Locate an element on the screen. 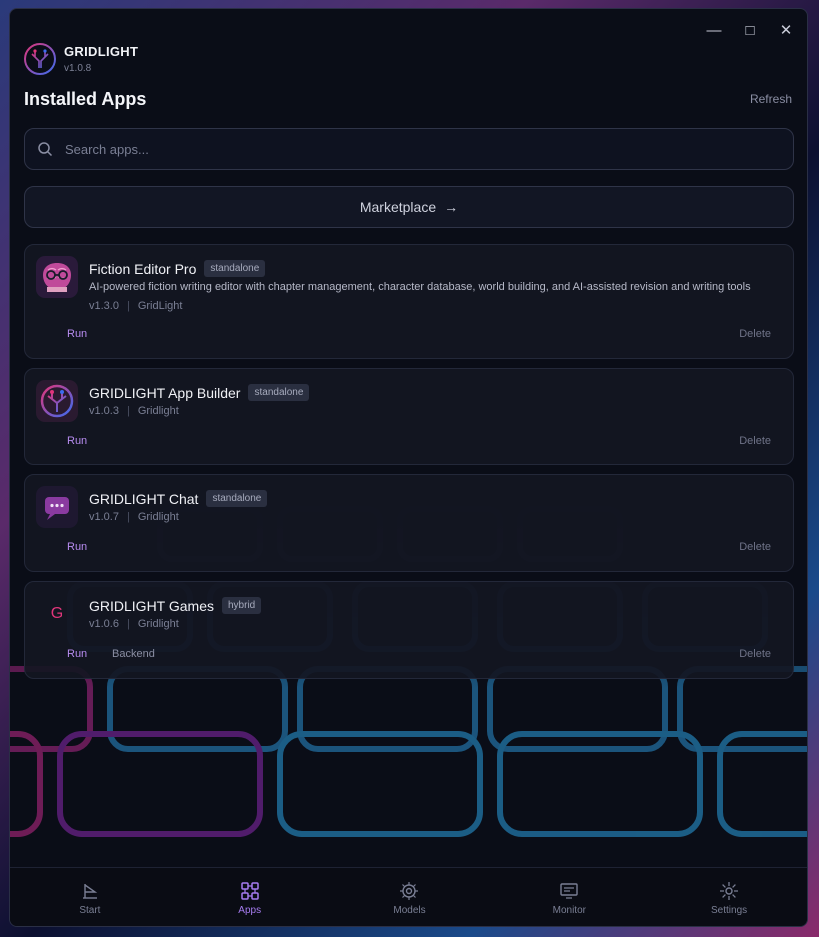 The width and height of the screenshot is (819, 937). nav-models: Models is located at coordinates (410, 897).